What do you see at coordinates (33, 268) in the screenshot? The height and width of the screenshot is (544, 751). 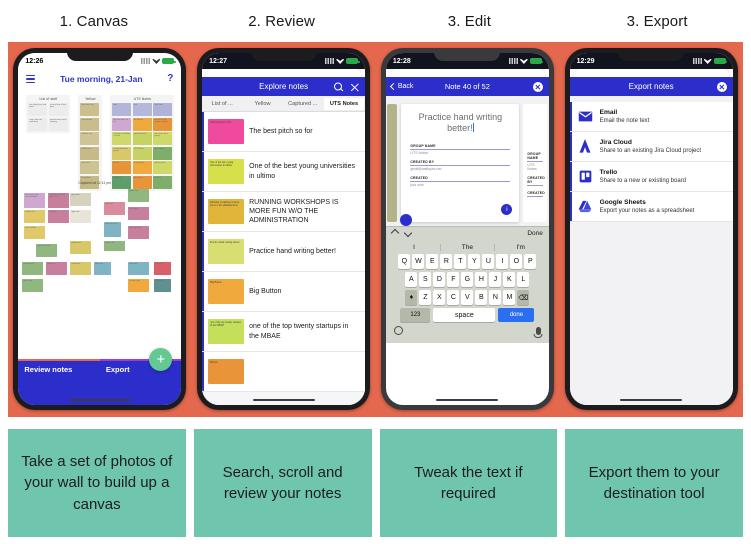 I see `sticky-note: bottom note` at bounding box center [33, 268].